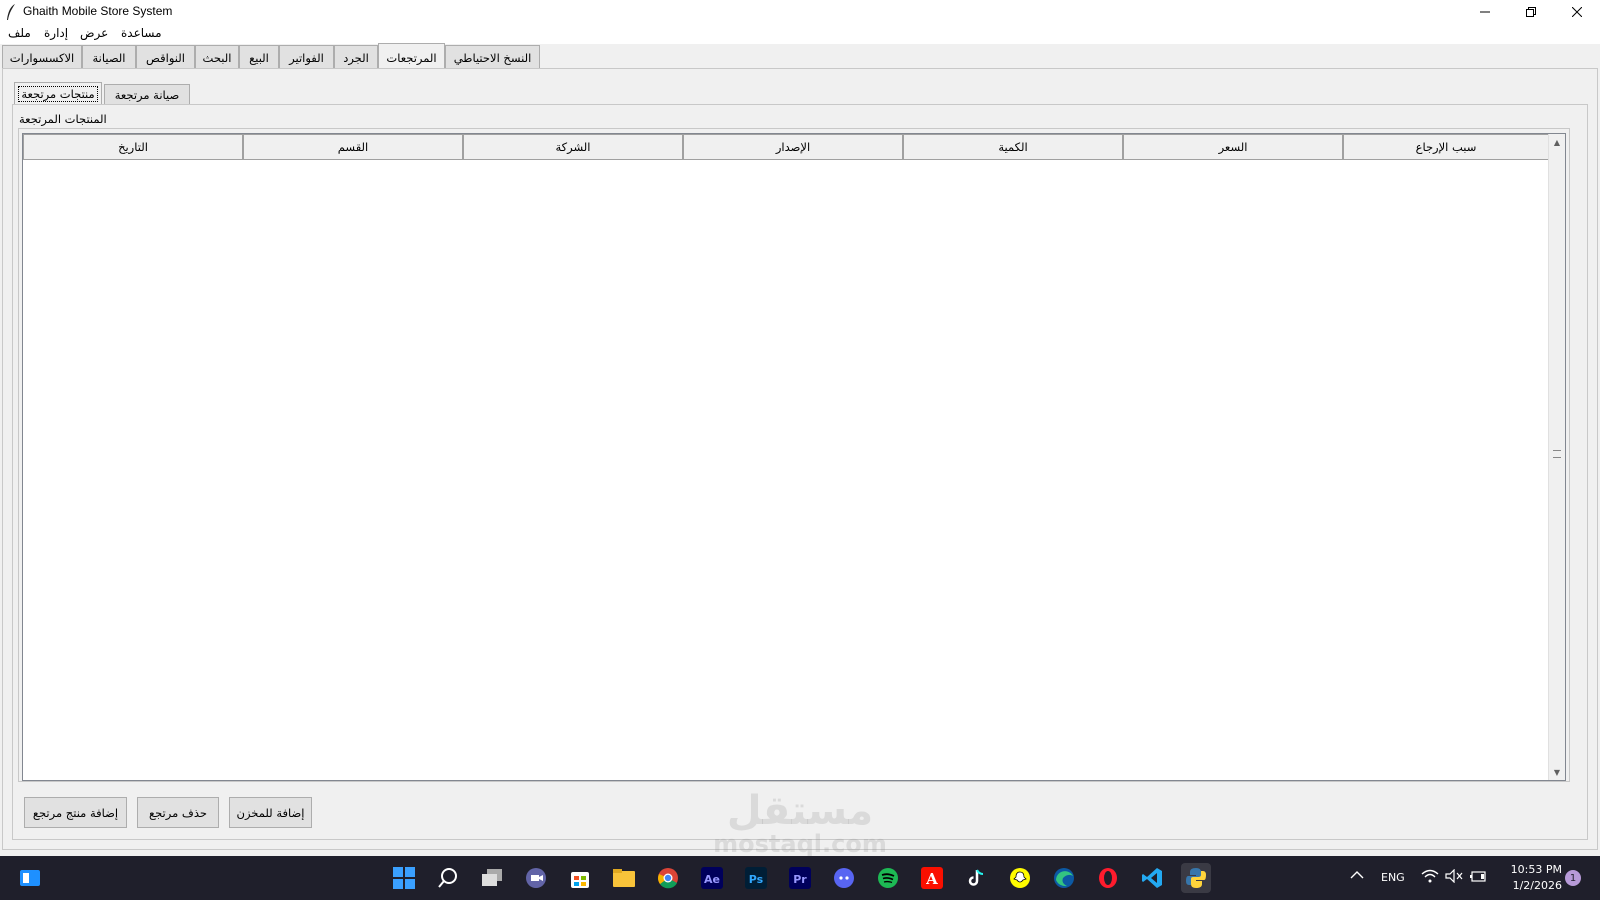  I want to click on search-icon, so click(448, 878).